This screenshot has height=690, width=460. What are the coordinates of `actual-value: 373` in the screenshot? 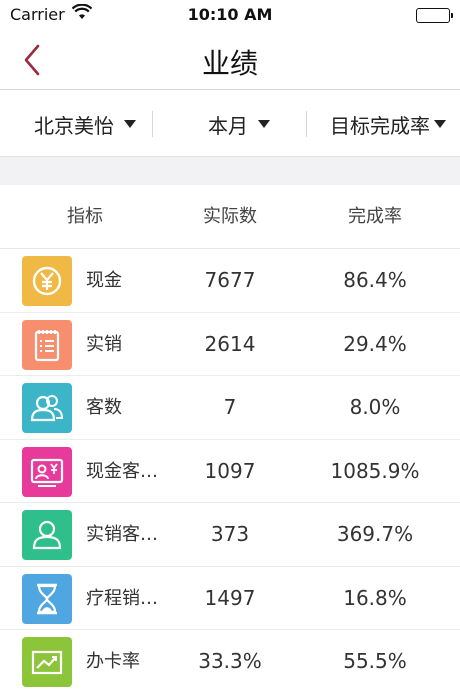 It's located at (230, 534).